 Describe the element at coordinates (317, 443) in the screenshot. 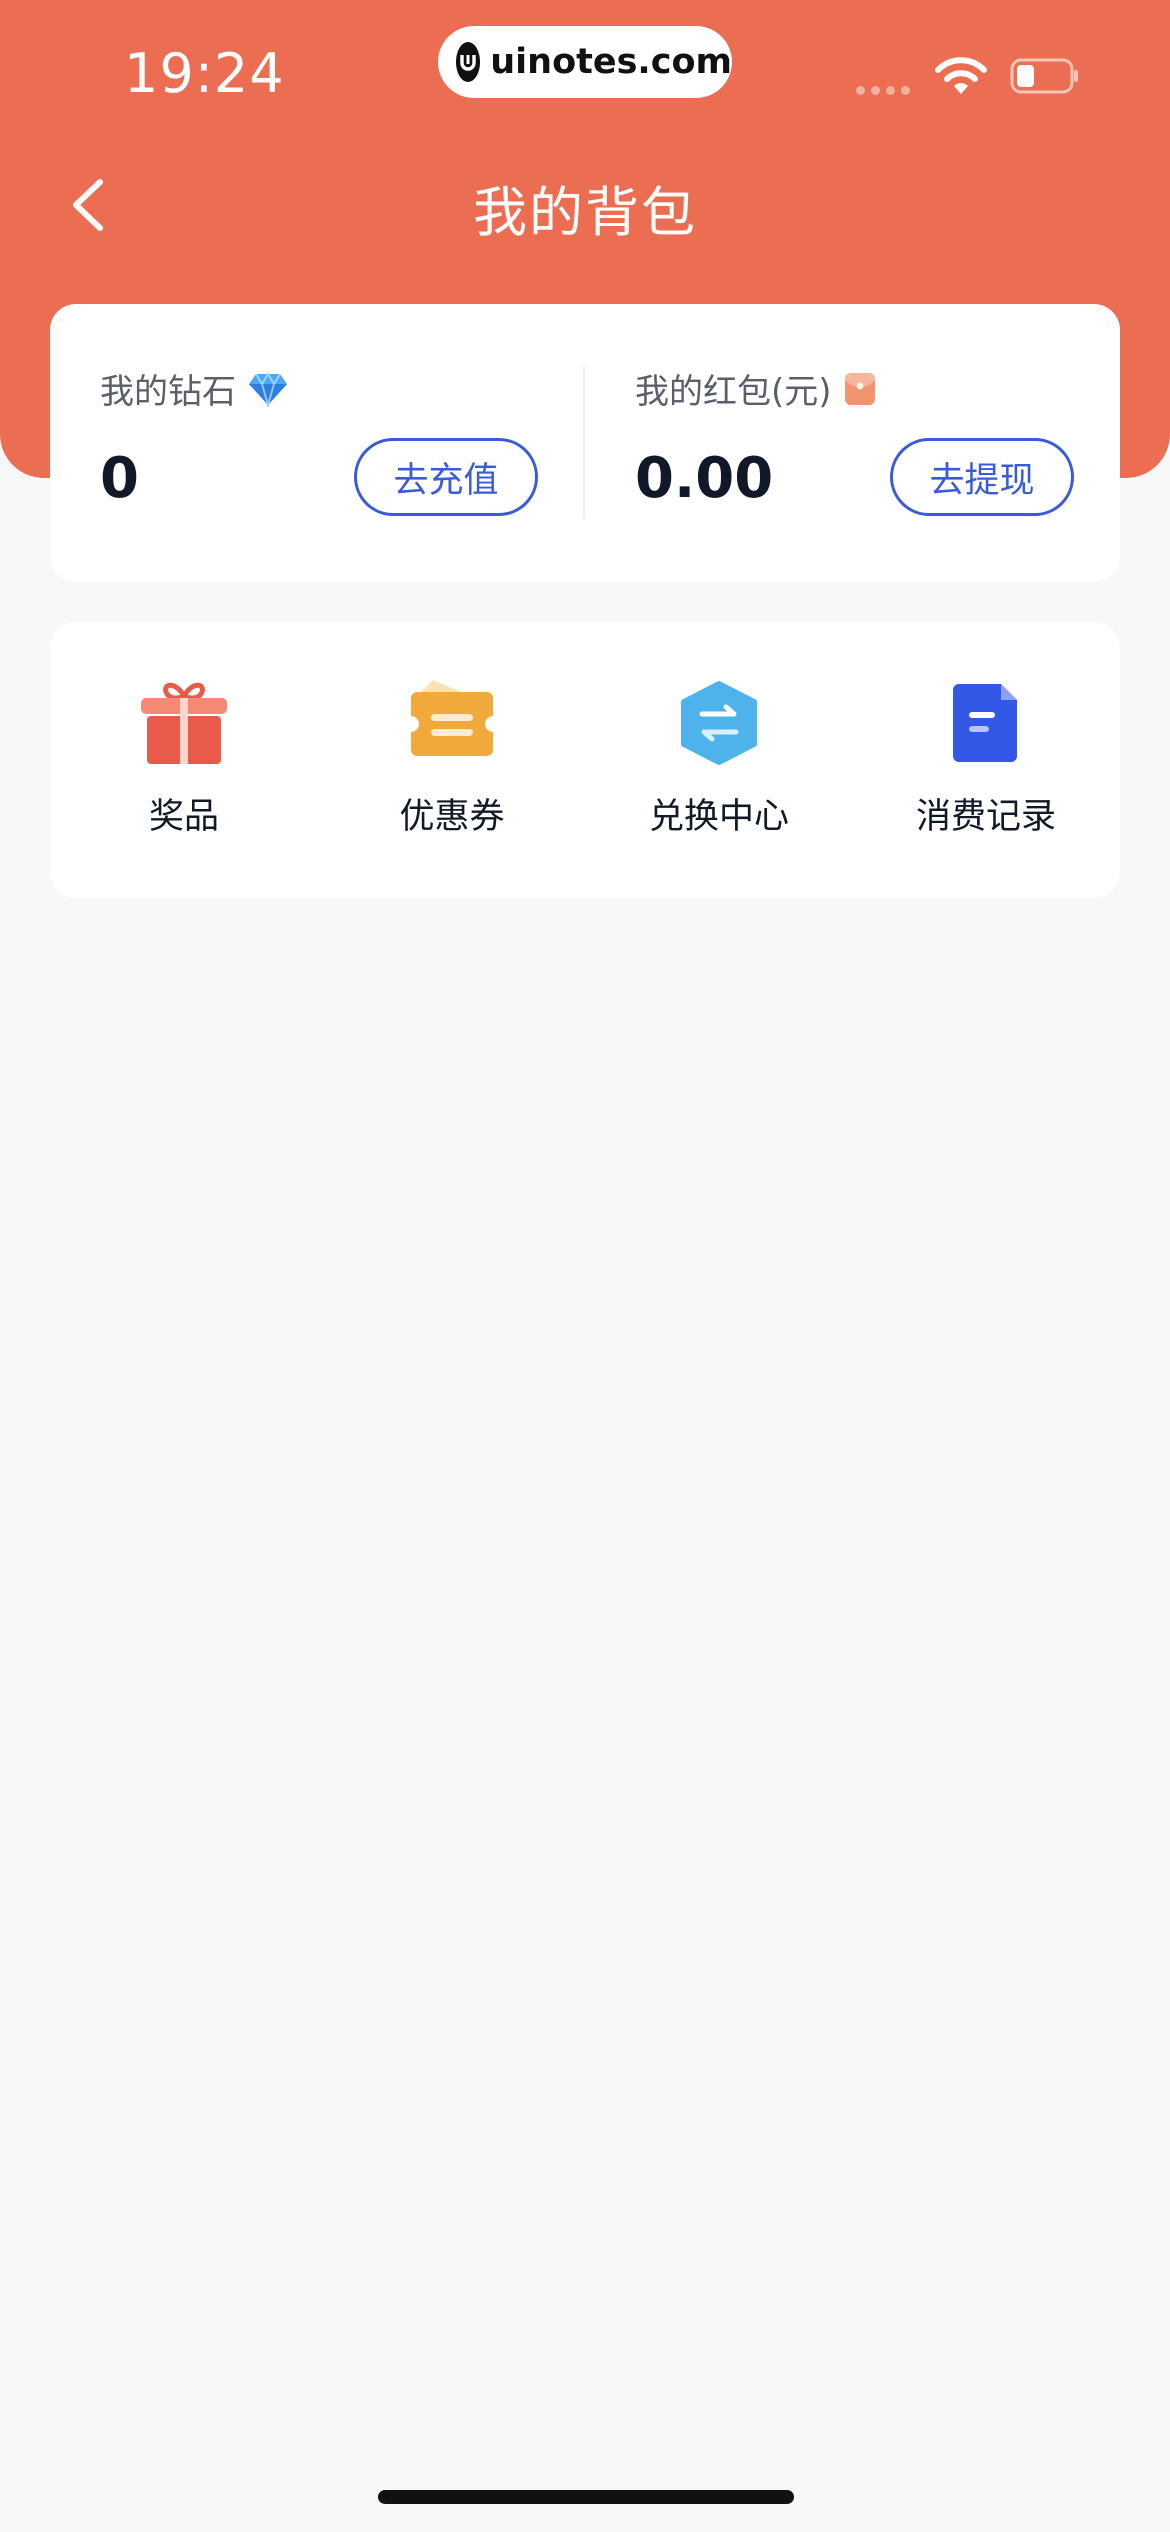

I see `diamond-balance: 我的钻石 0 去充值` at that location.